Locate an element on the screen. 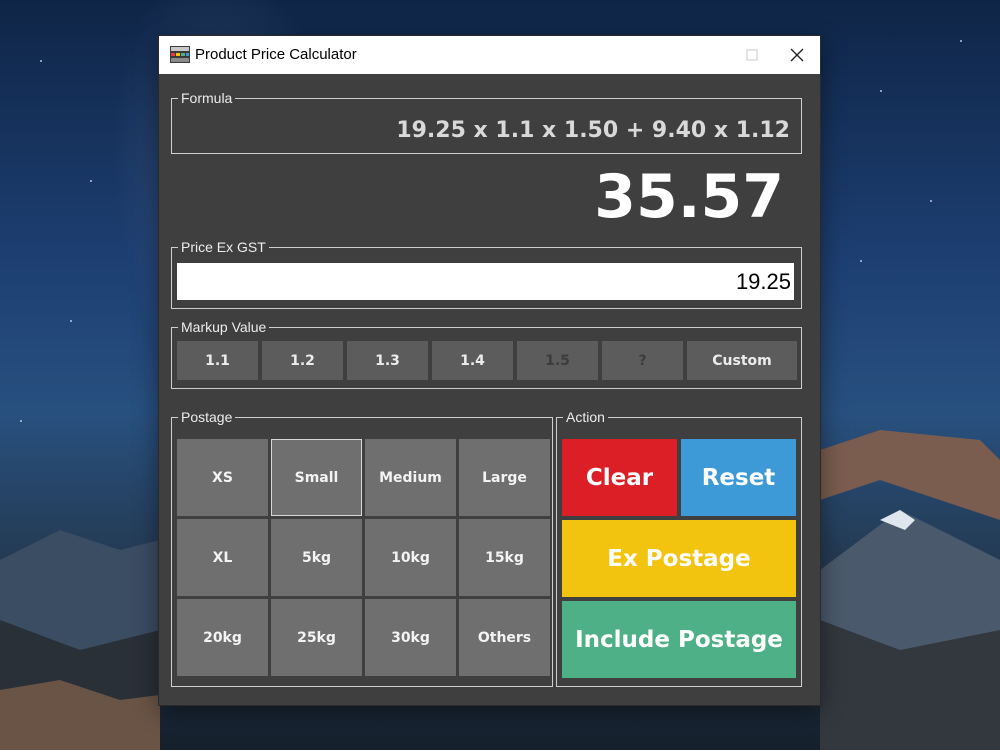 This screenshot has width=1000, height=750. price-ex-gst-input is located at coordinates (485, 281).